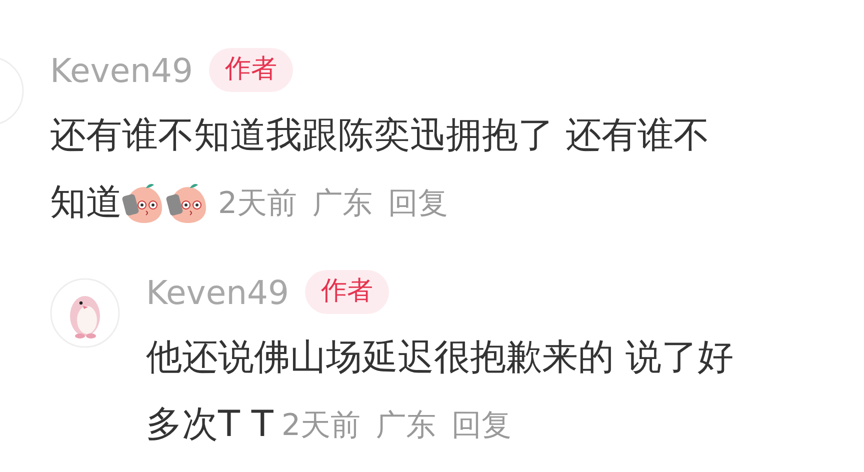 This screenshot has width=864, height=472. What do you see at coordinates (85, 313) in the screenshot?
I see `penguin-avatar` at bounding box center [85, 313].